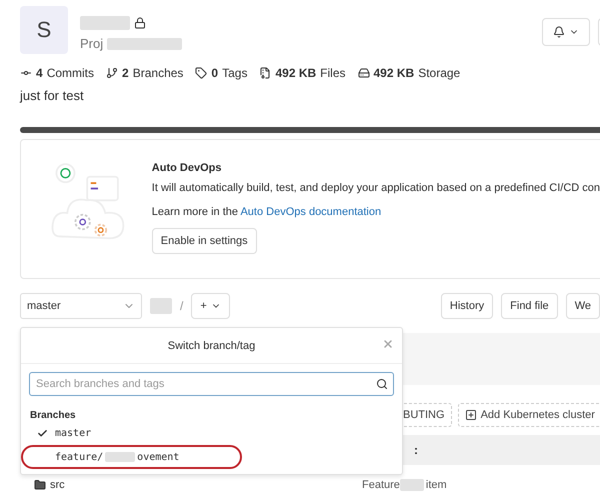  I want to click on toolbar-button: We, so click(583, 306).